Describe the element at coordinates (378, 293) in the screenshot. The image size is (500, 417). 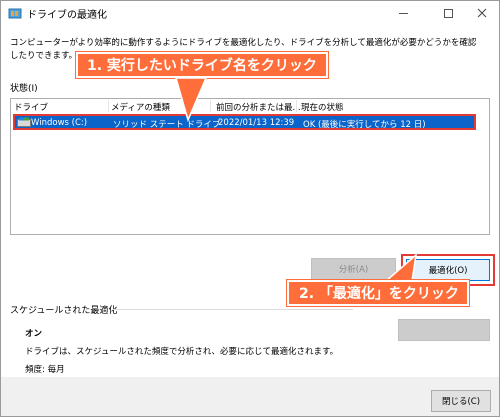
I see `callout-step-2: 2. 「最適化」をクリック` at that location.